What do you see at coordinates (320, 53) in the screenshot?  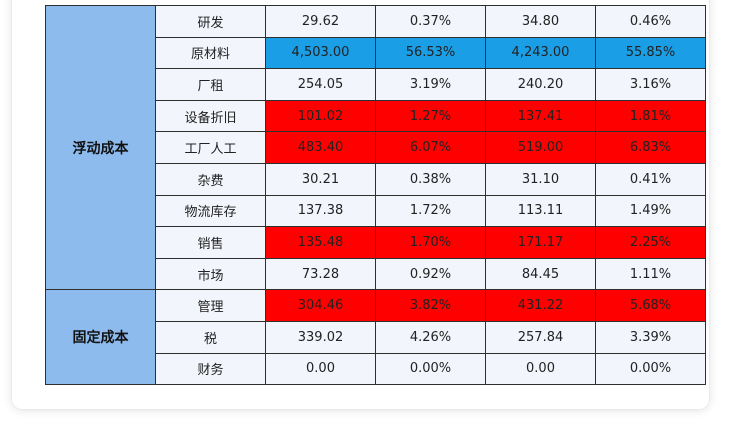 I see `amount-cell: 4,503.00` at bounding box center [320, 53].